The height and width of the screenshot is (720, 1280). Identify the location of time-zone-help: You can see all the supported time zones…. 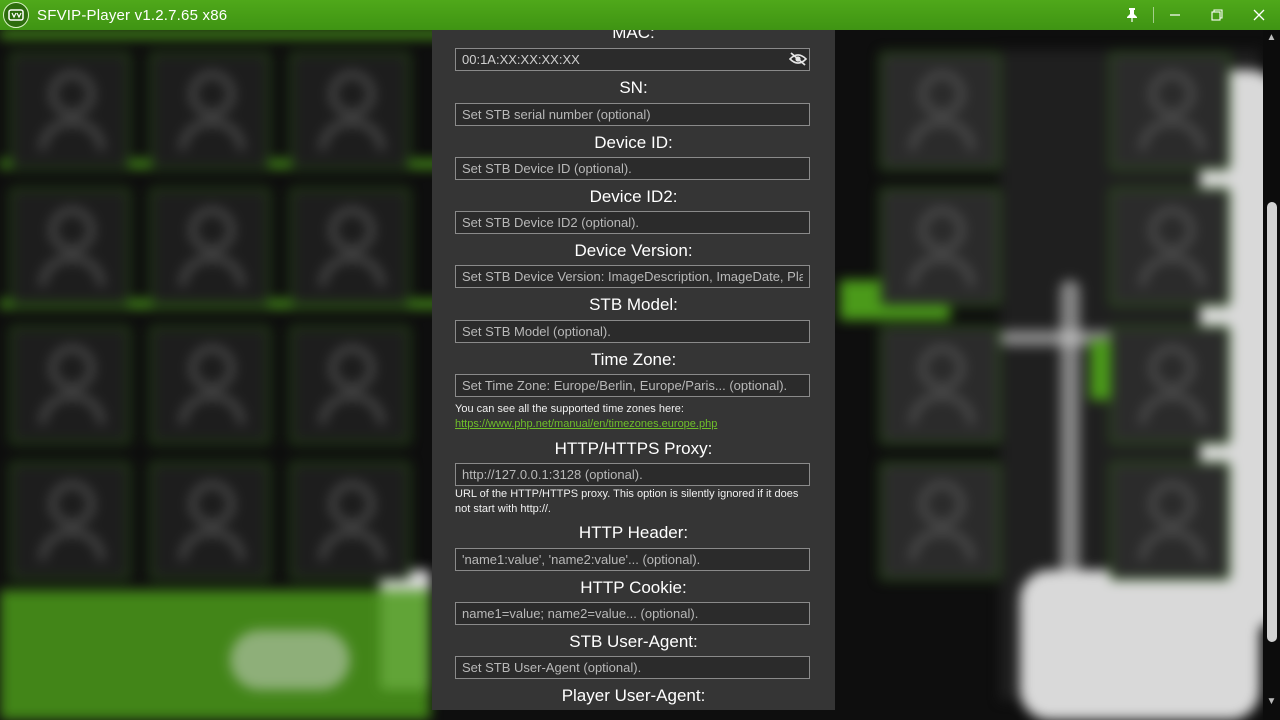
(635, 417).